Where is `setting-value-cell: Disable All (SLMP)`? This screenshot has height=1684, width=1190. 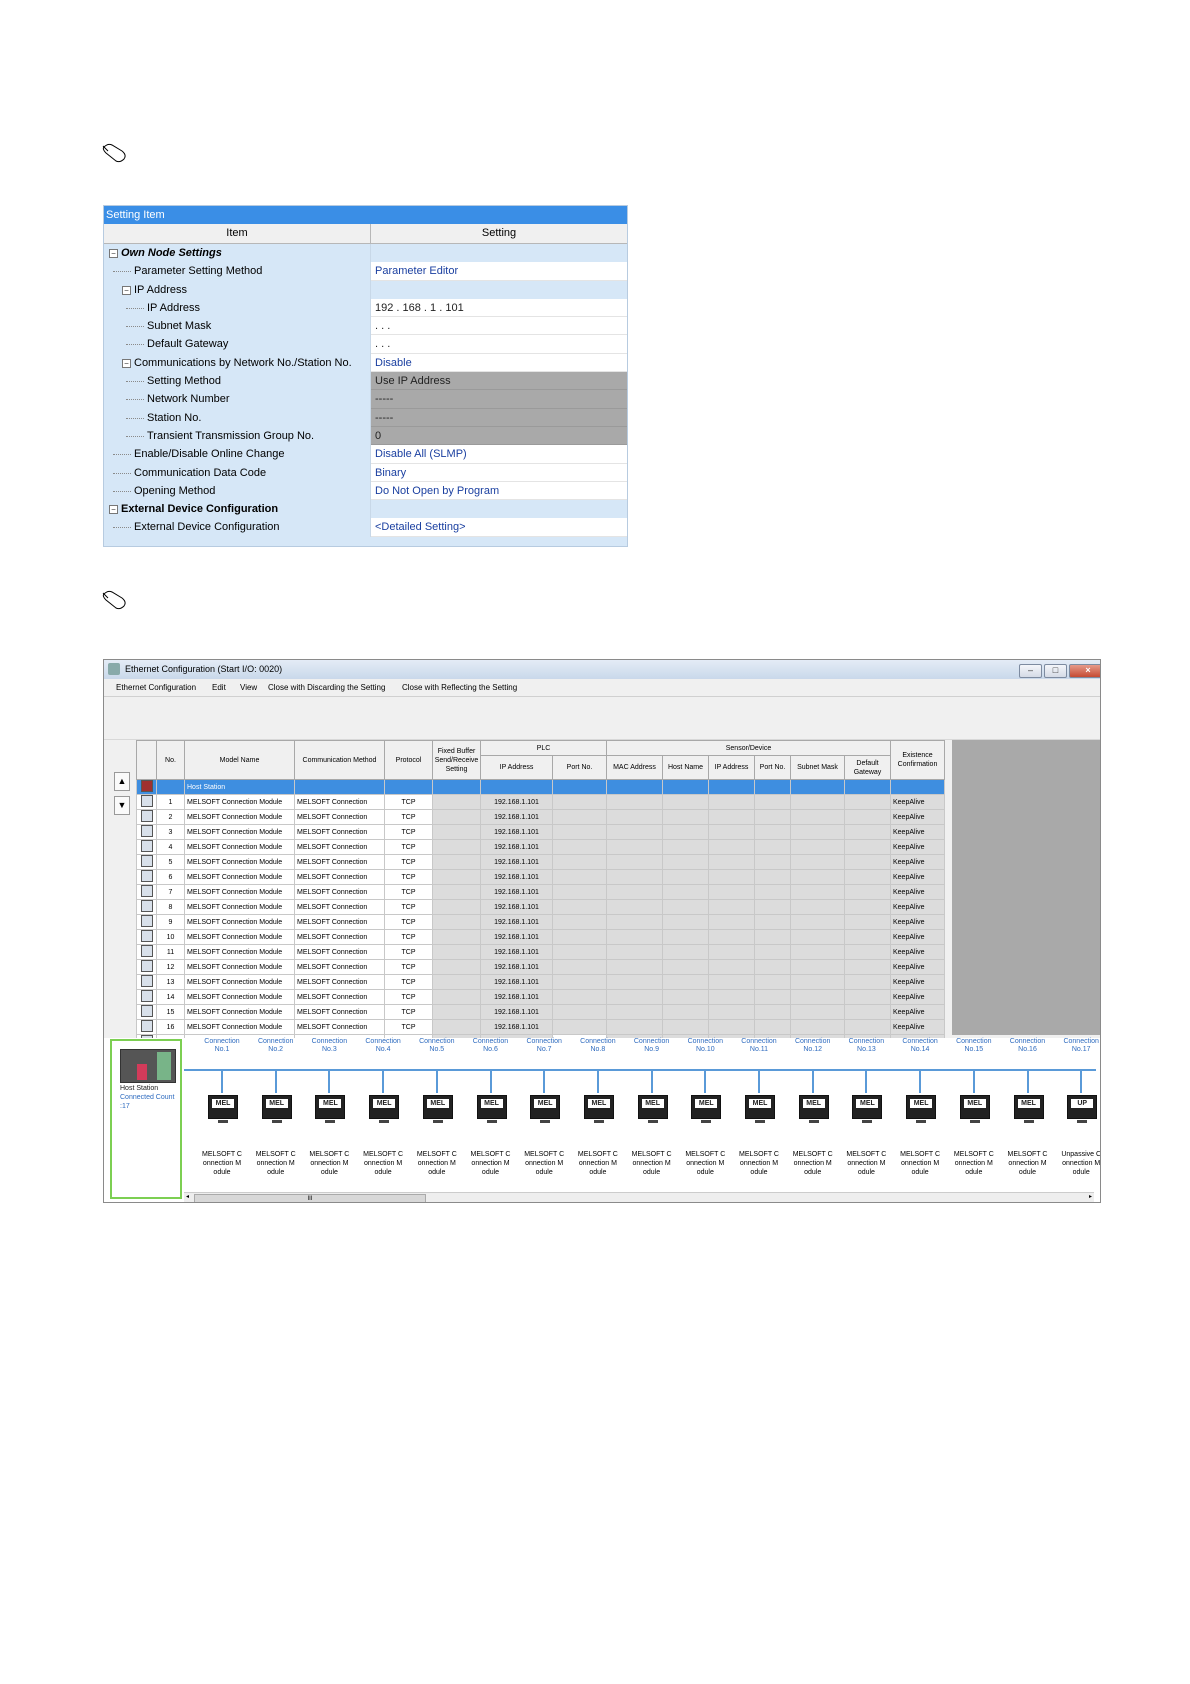 setting-value-cell: Disable All (SLMP) is located at coordinates (499, 454).